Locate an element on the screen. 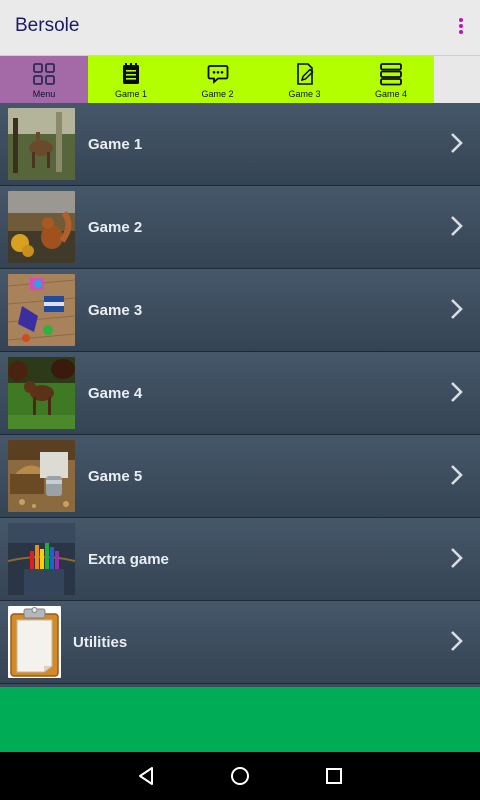 The image size is (480, 800). tab-menu: Menu is located at coordinates (44, 79).